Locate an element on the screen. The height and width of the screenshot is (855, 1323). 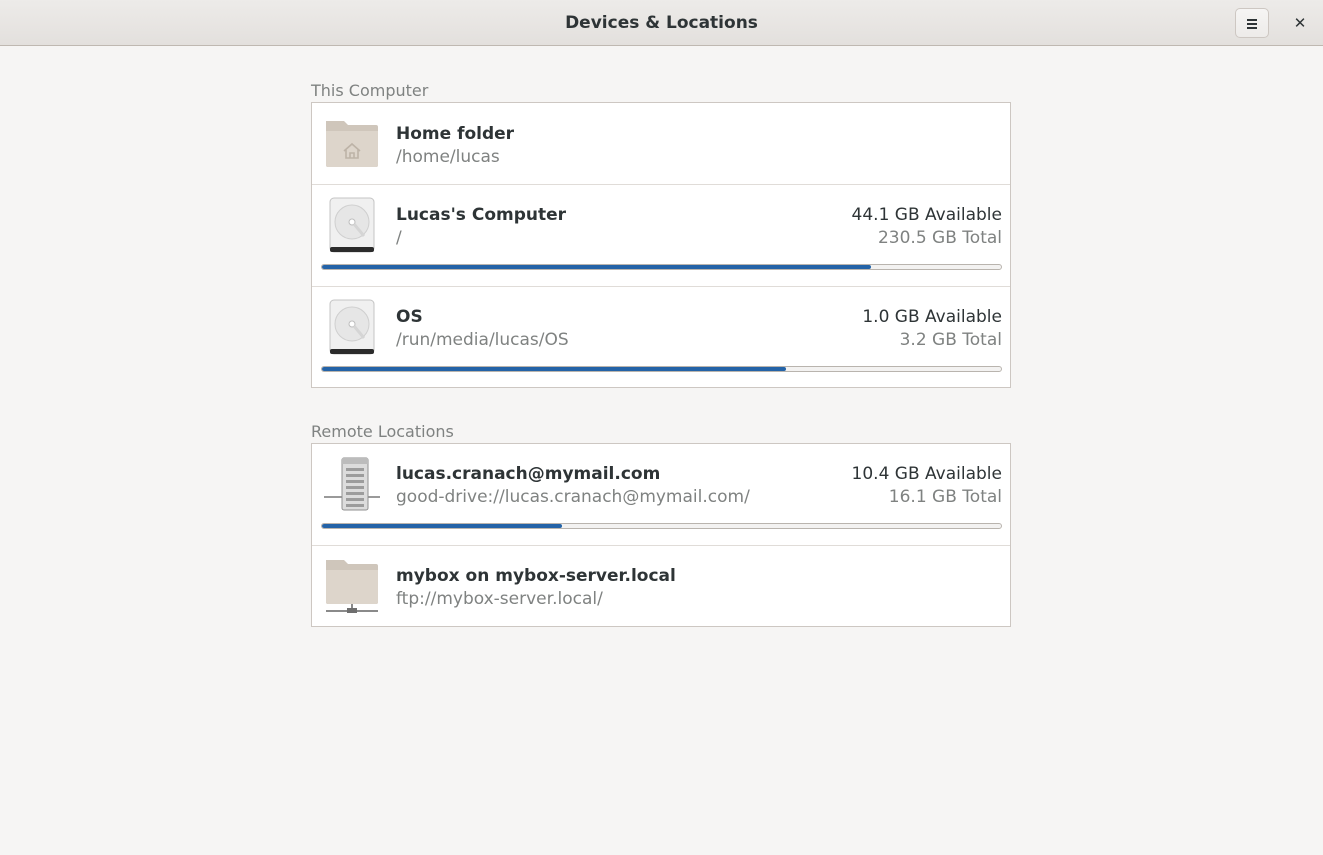
location-name: mybox on mybox-server.local is located at coordinates (536, 576).